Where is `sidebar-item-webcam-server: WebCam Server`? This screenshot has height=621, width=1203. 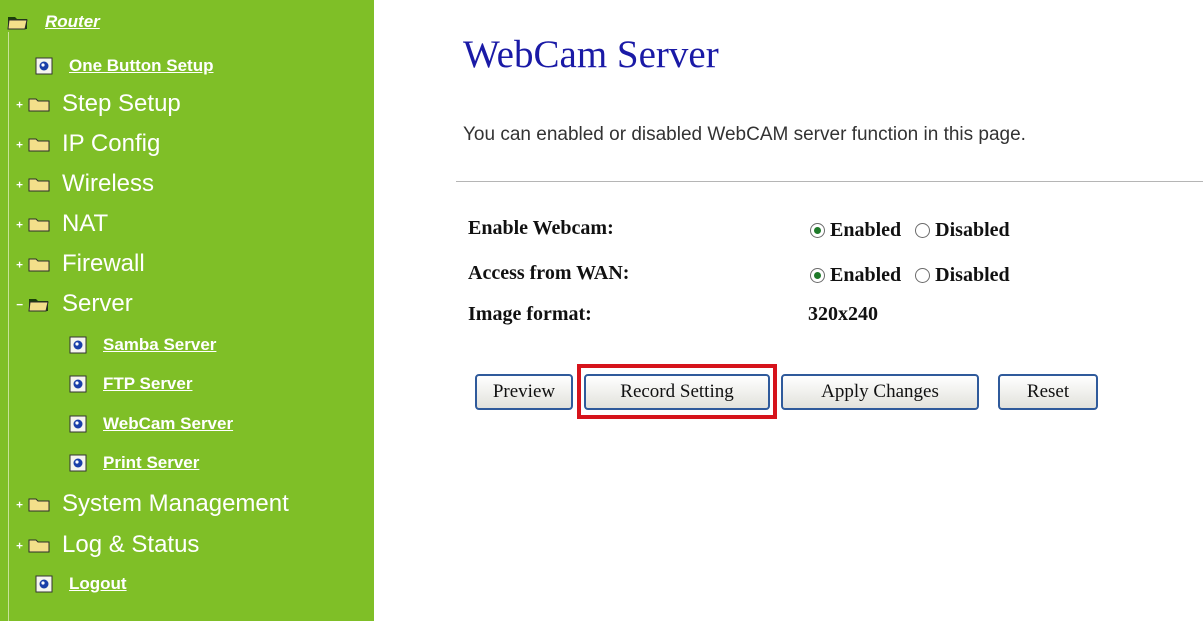
sidebar-item-webcam-server: WebCam Server is located at coordinates (151, 424).